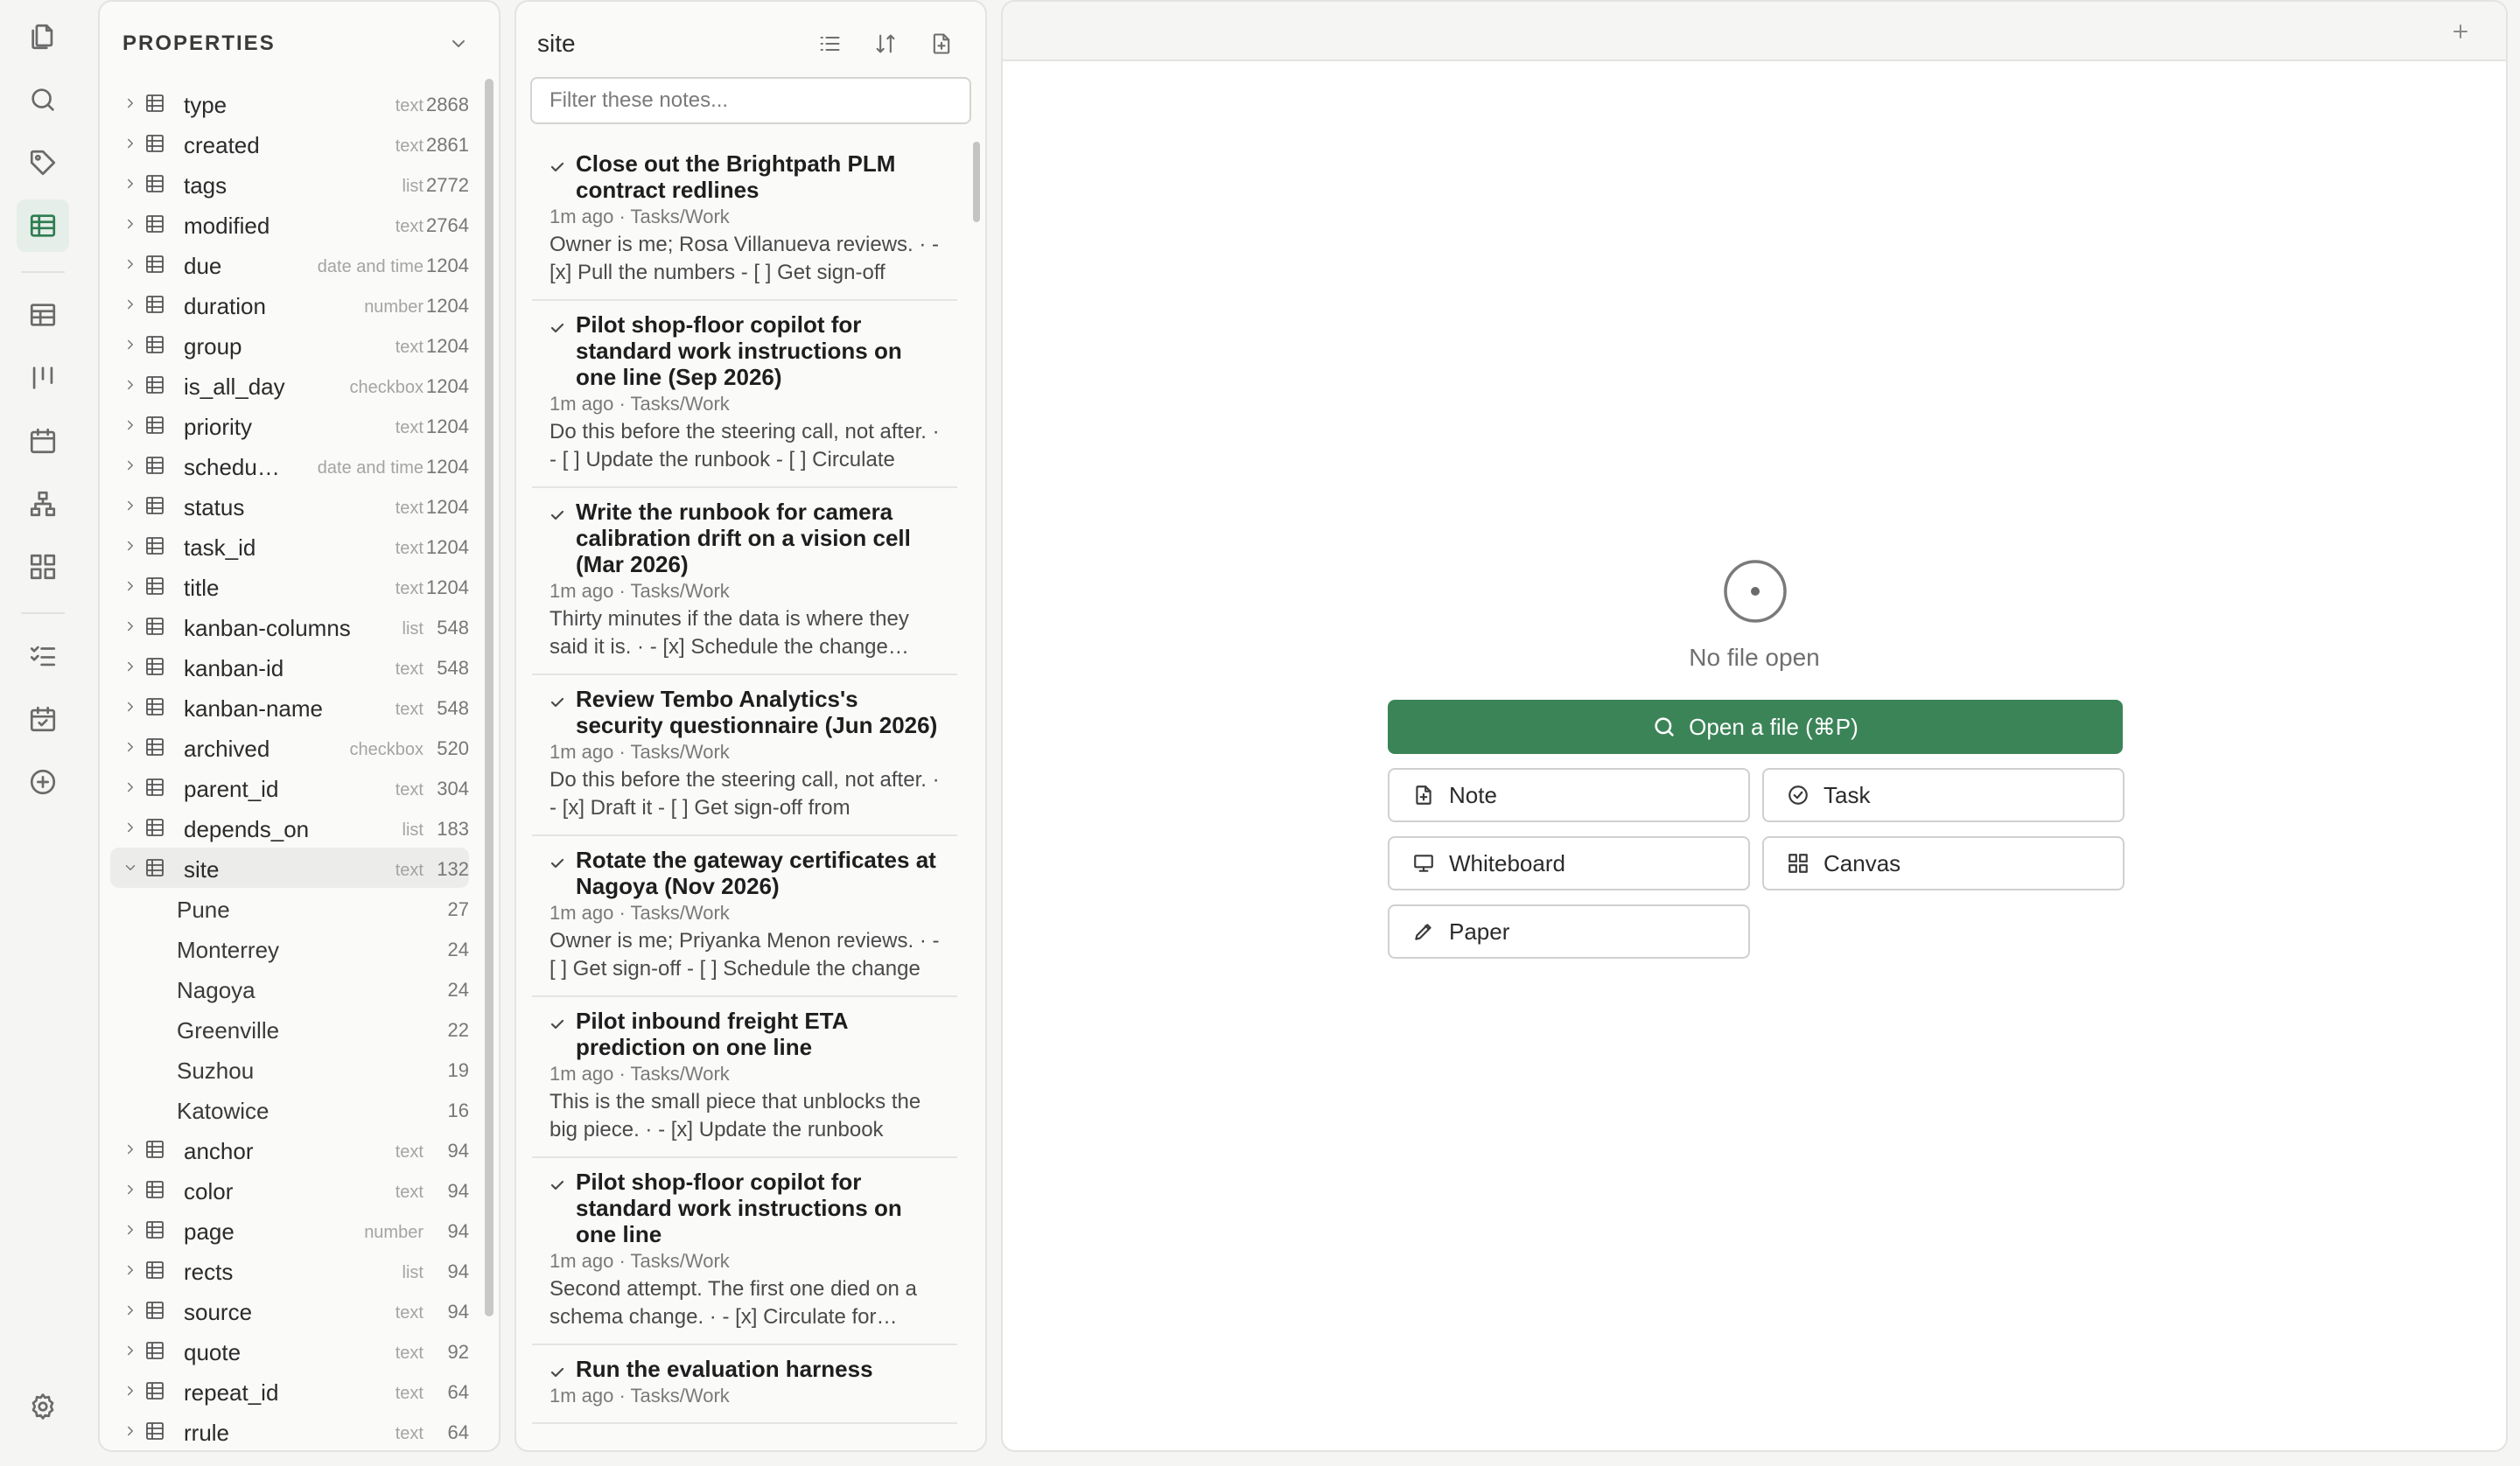  What do you see at coordinates (289, 667) in the screenshot?
I see `property-row-kanban-id: kanban-id text 548` at bounding box center [289, 667].